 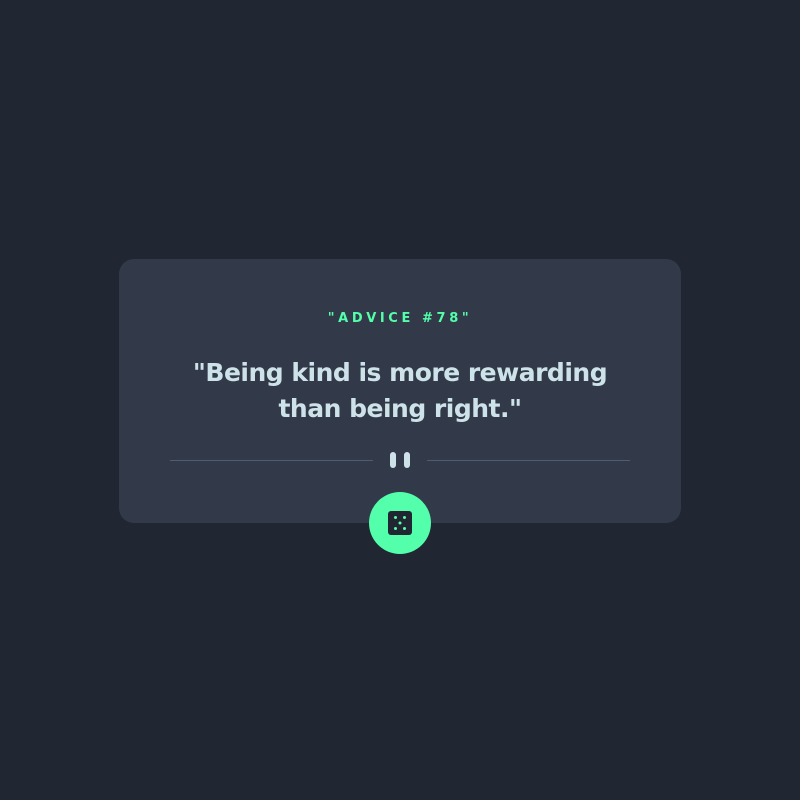 I want to click on pattern-divider, so click(x=400, y=460).